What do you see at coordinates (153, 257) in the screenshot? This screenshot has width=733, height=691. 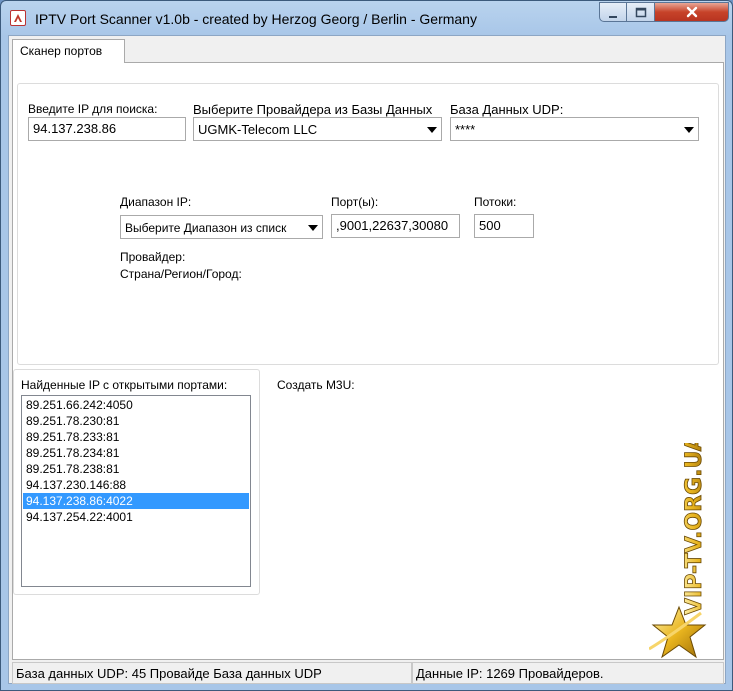 I see `provider-info-label: Провайдер:` at bounding box center [153, 257].